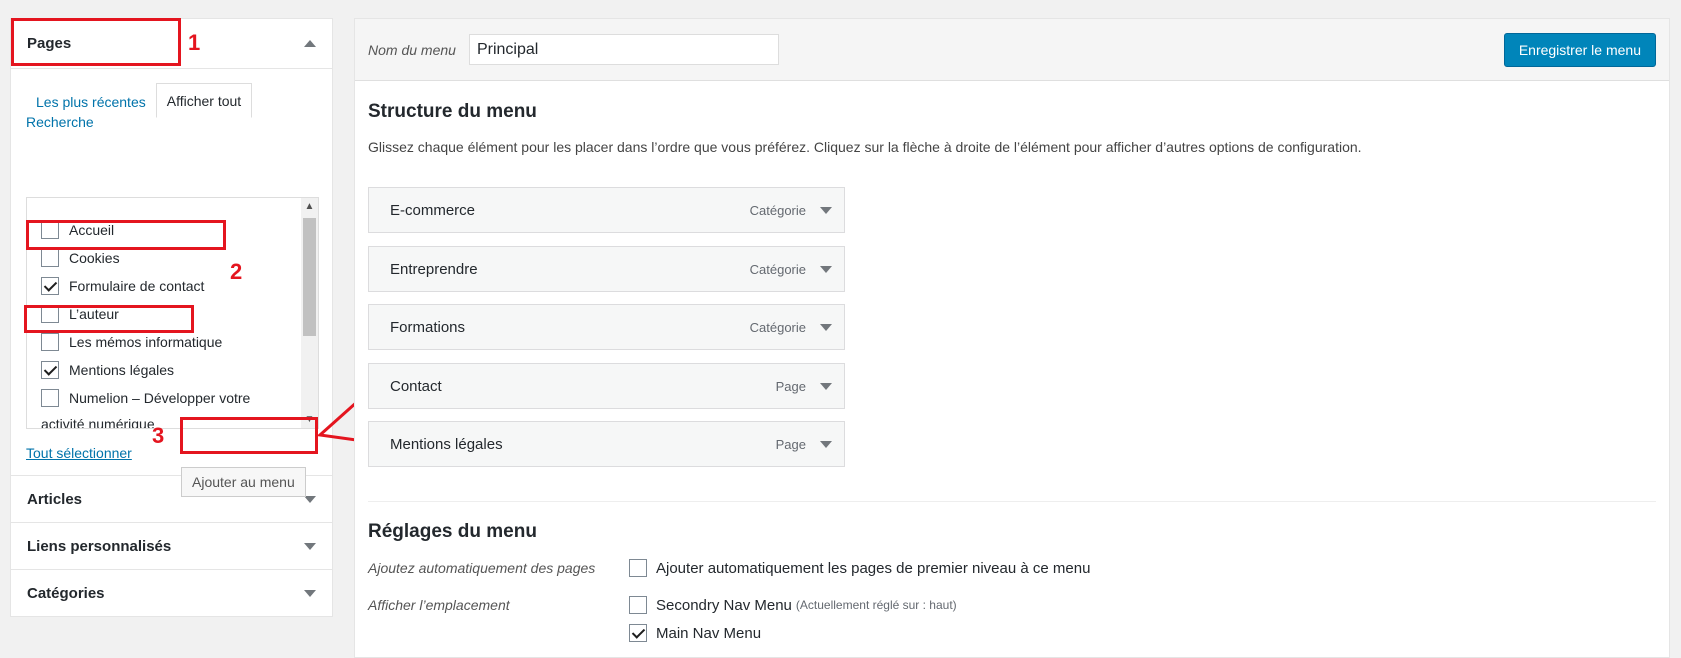 The width and height of the screenshot is (1681, 658). I want to click on location-option-label: Secondry Nav Menu, so click(724, 605).